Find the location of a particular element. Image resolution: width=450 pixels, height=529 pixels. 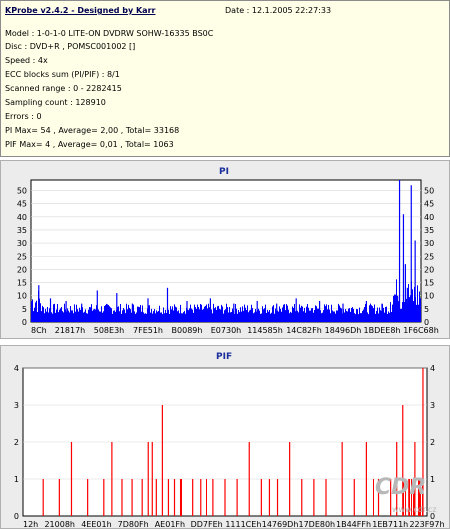

x-tick-label: 21008h is located at coordinates (59, 524).